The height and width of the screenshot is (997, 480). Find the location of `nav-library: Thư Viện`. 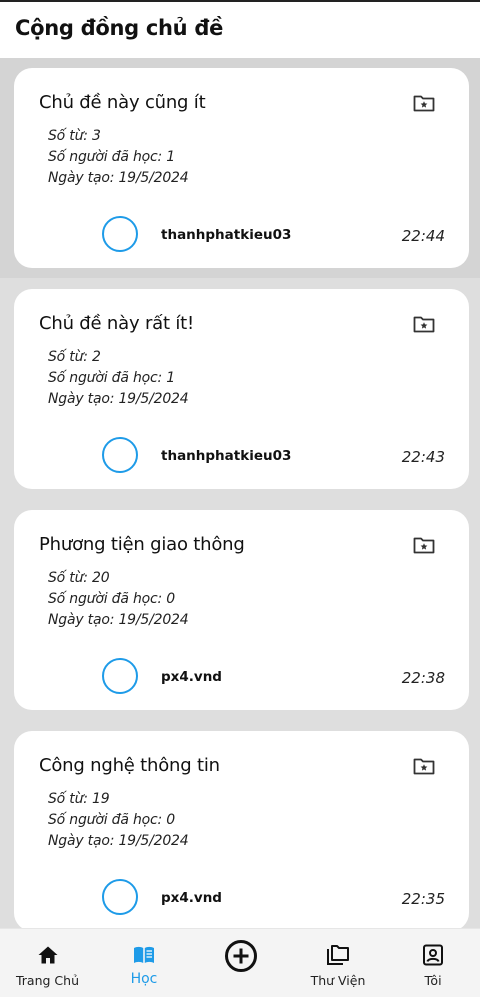

nav-library: Thư Viện is located at coordinates (338, 963).